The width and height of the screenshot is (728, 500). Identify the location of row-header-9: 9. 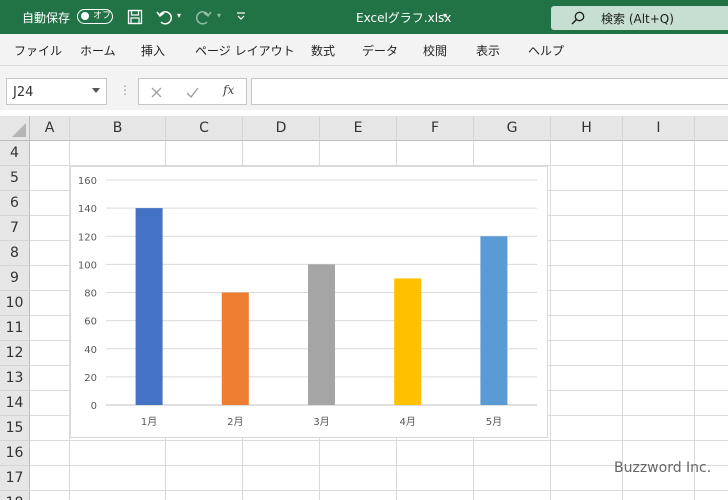
(15, 278).